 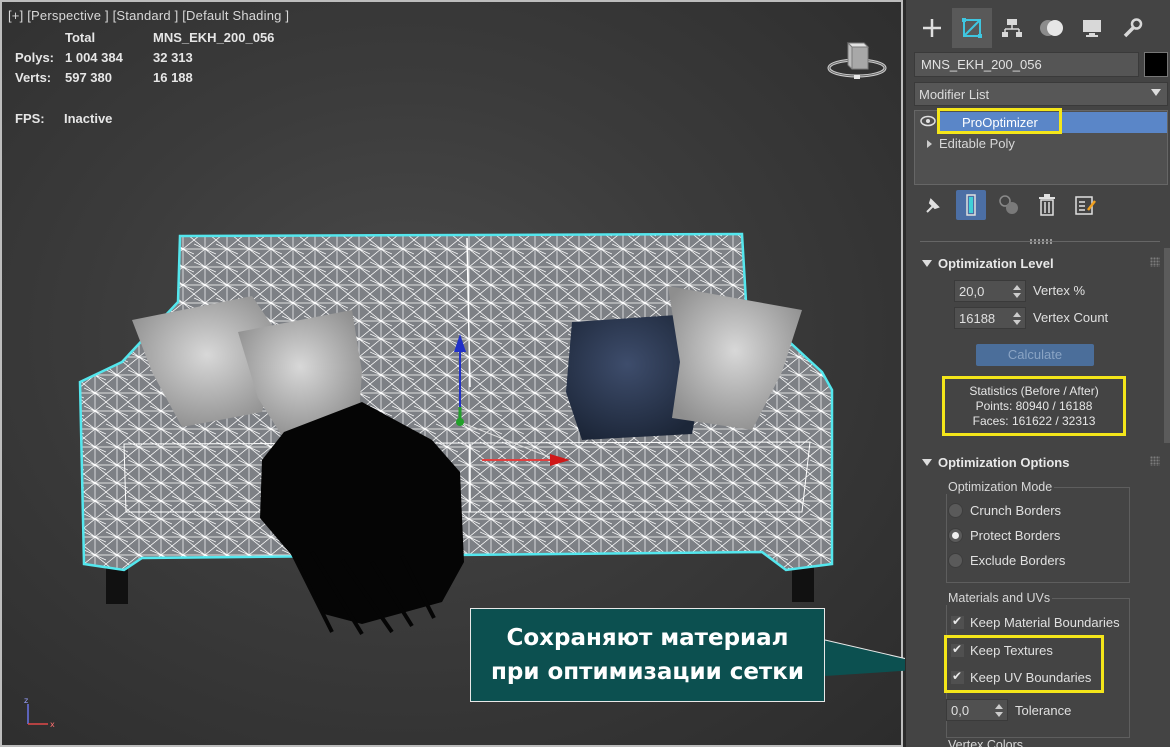 I want to click on tolerance-spinner: 0,0, so click(x=977, y=710).